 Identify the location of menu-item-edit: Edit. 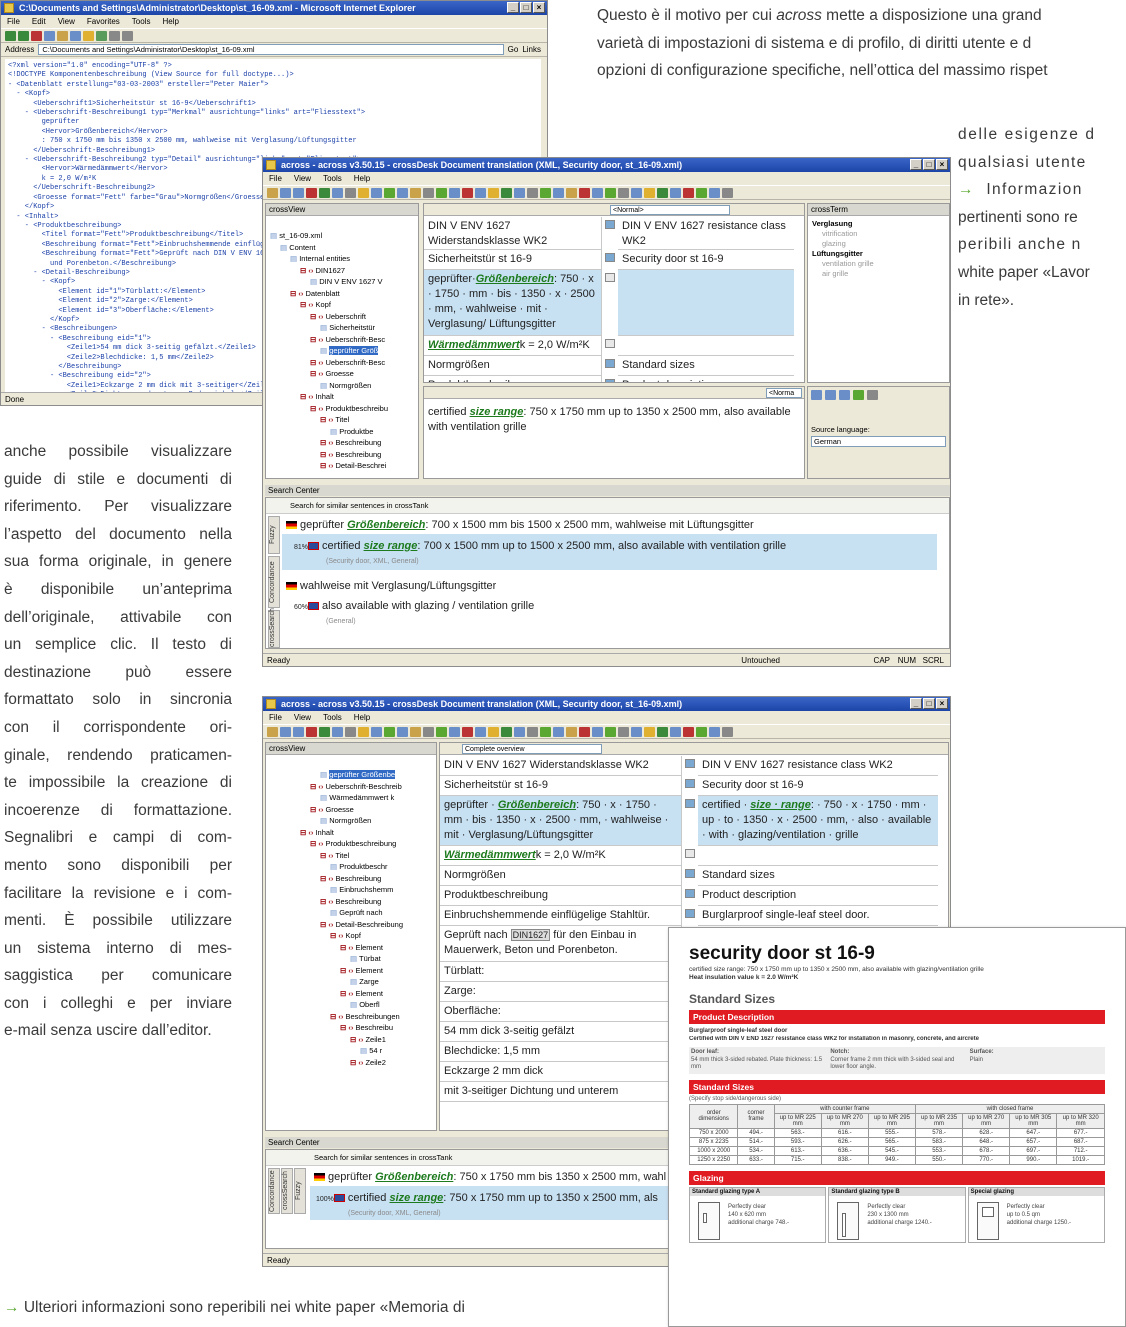
(39, 21).